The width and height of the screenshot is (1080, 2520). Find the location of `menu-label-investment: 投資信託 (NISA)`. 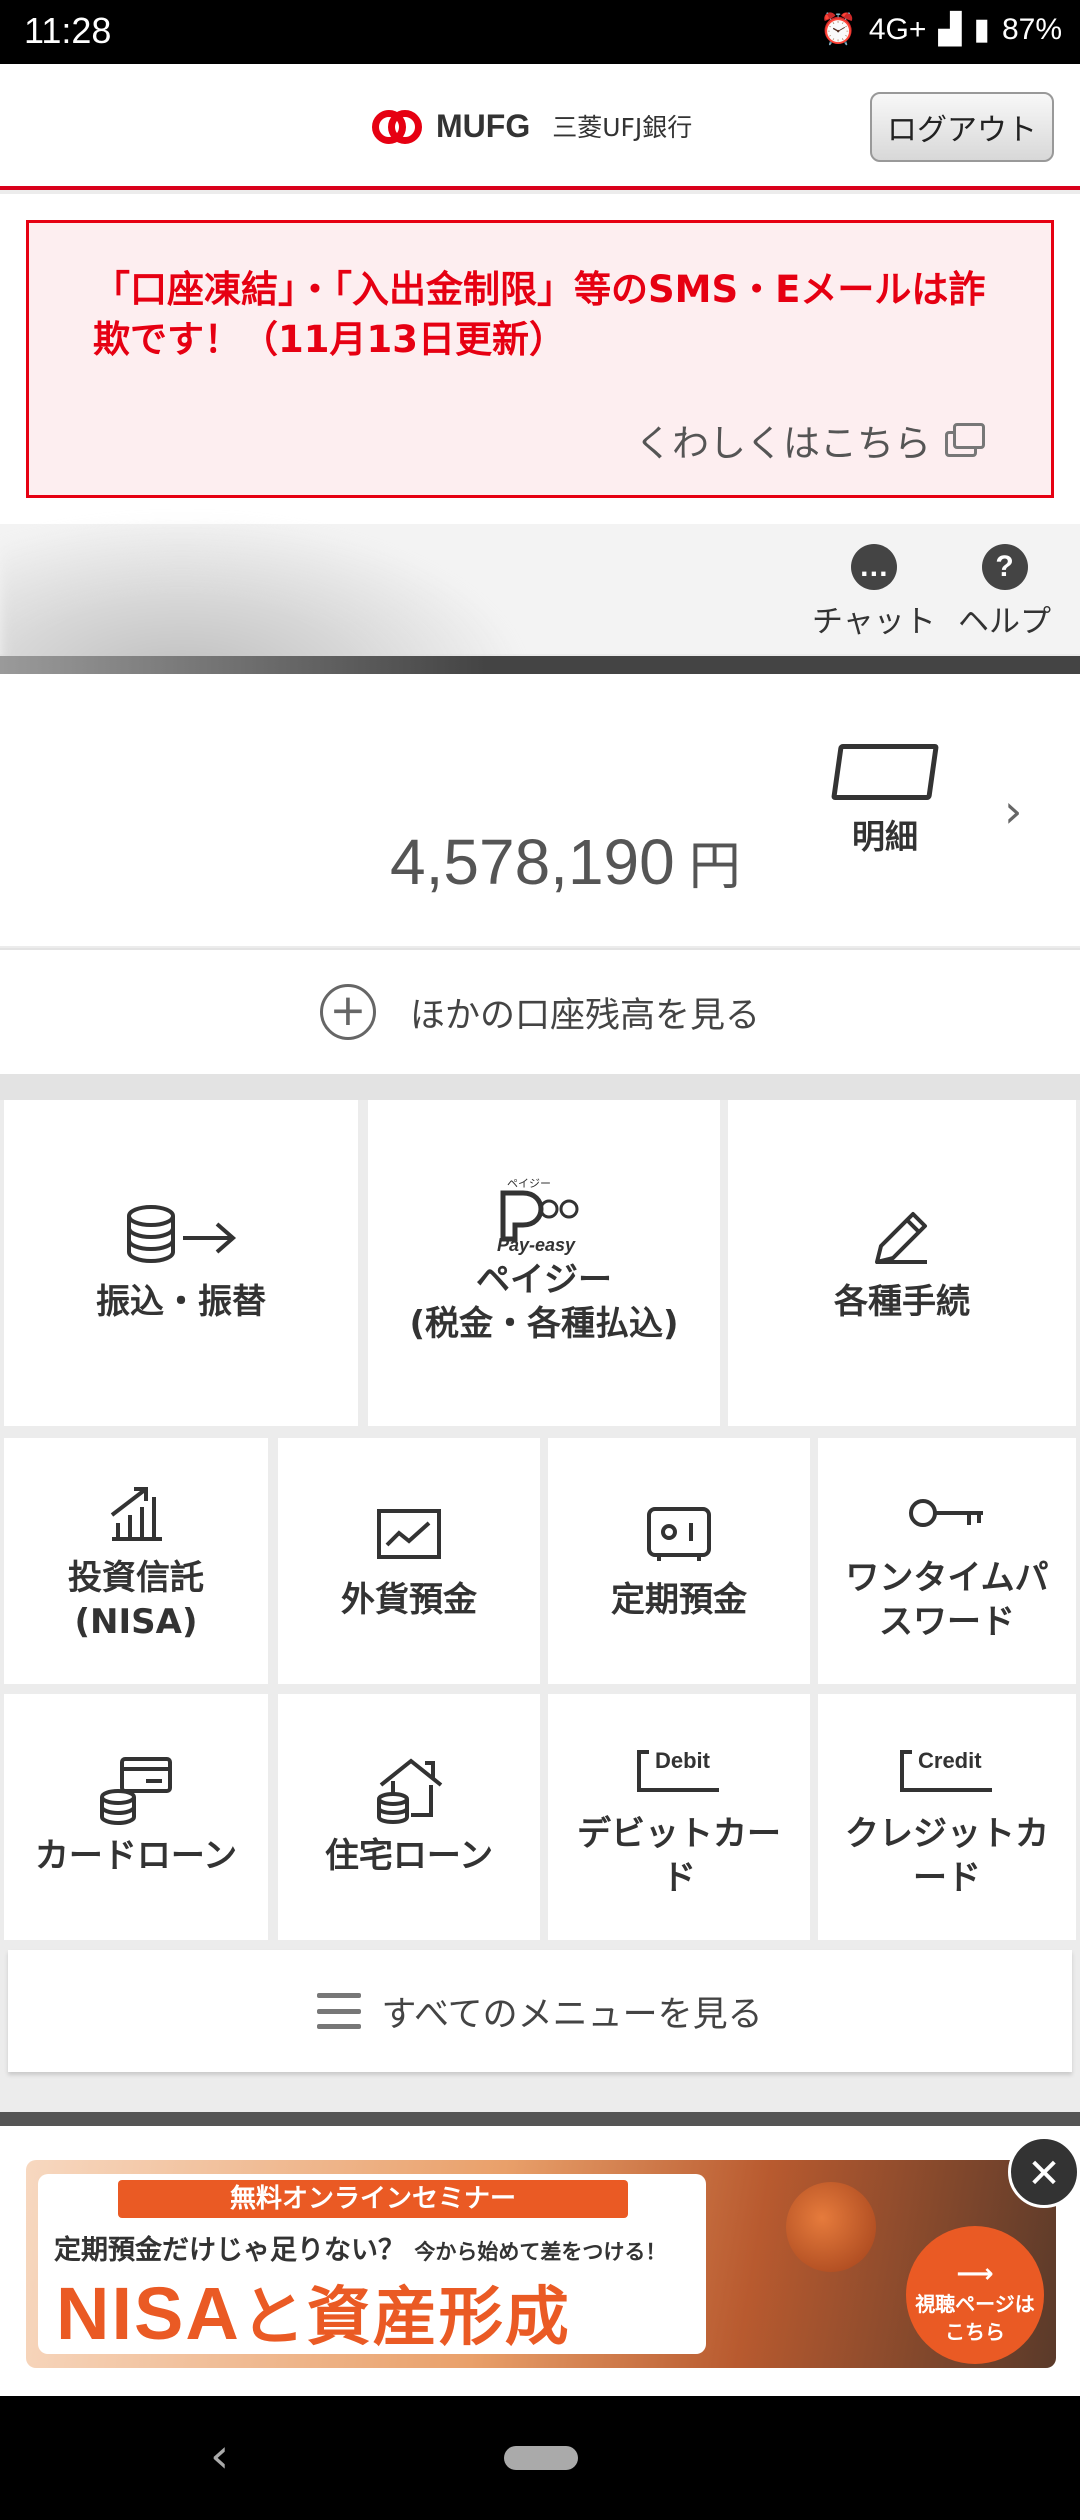

menu-label-investment: 投資信託 (NISA) is located at coordinates (136, 1600).